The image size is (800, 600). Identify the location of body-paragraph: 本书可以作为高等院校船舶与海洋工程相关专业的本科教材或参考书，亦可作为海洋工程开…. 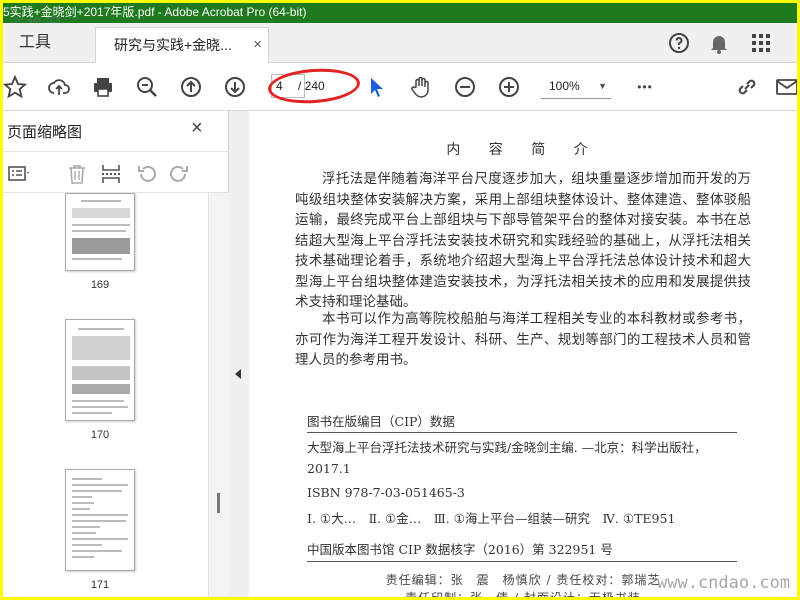
(523, 339).